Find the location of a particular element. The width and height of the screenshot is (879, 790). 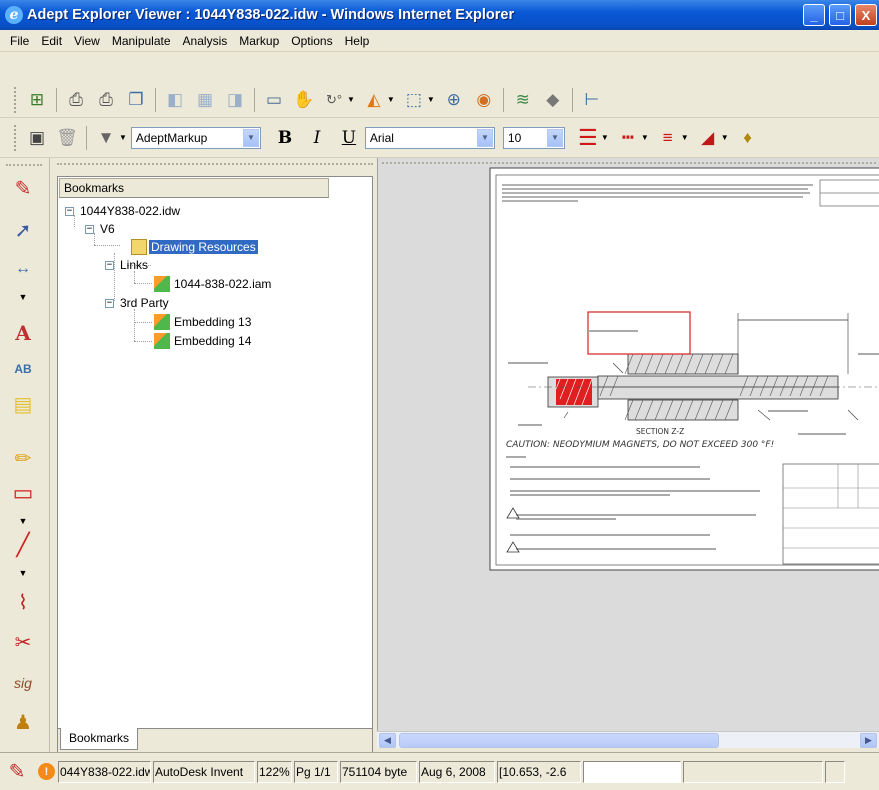

text-box-icon: AB is located at coordinates (23, 369).